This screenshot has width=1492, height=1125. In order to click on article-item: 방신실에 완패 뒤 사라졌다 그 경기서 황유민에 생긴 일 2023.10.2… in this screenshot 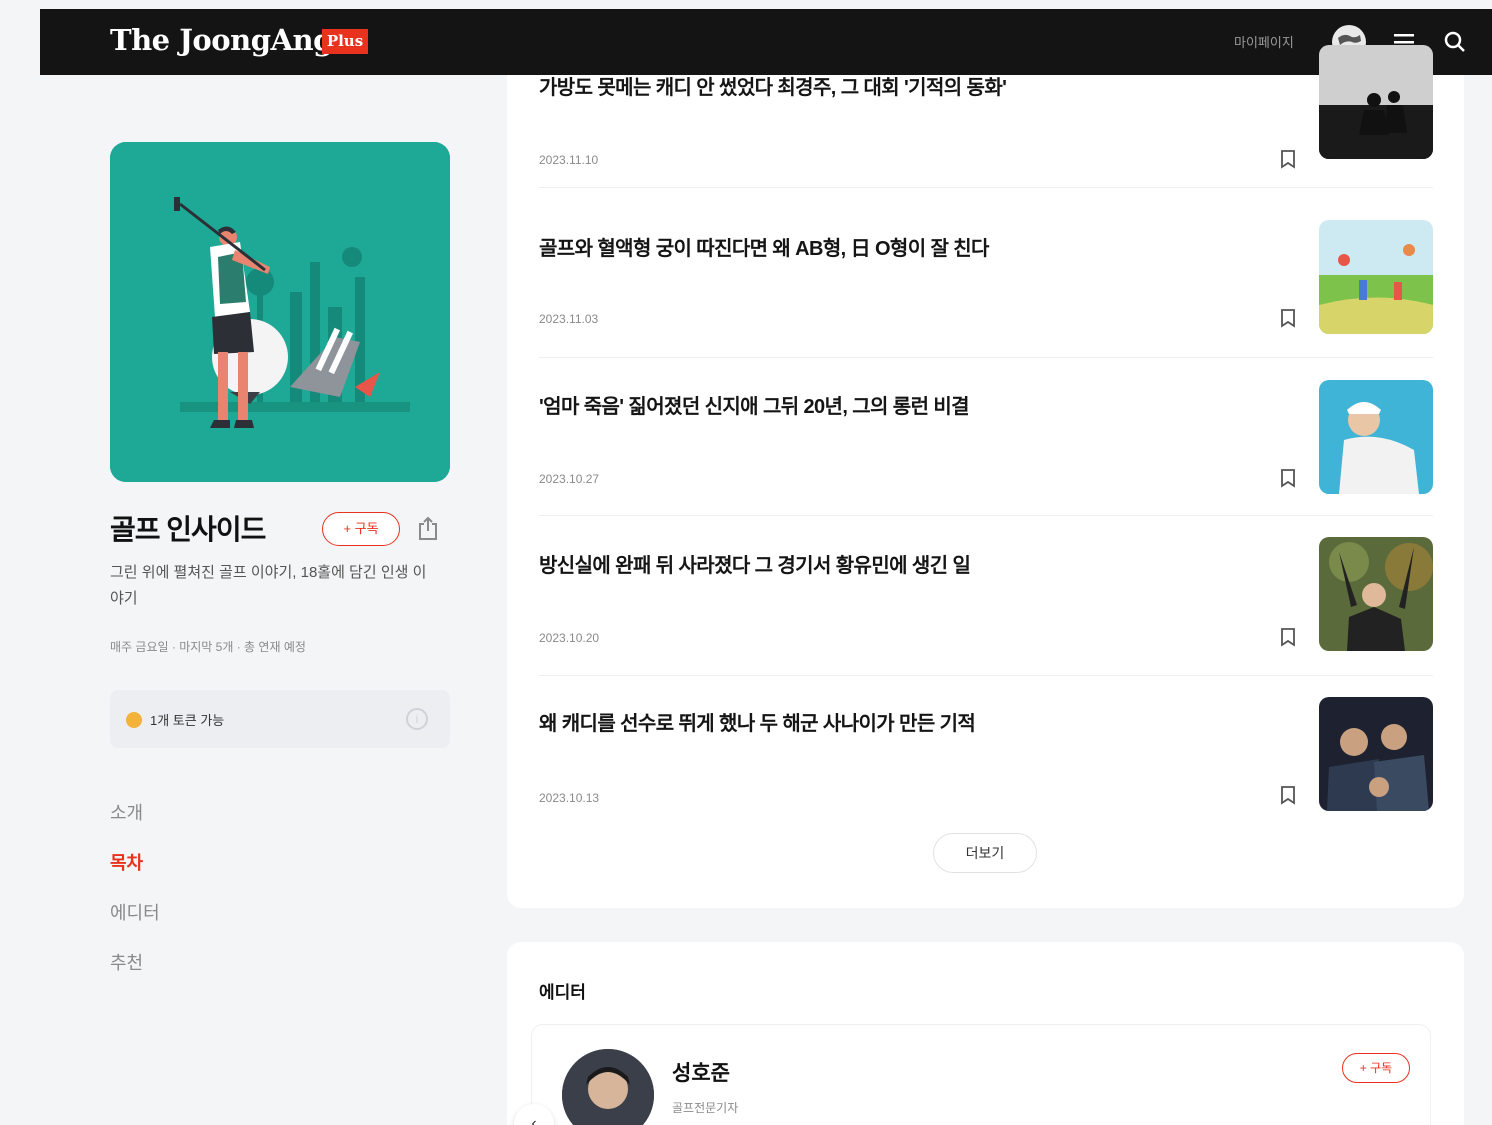, I will do `click(986, 605)`.